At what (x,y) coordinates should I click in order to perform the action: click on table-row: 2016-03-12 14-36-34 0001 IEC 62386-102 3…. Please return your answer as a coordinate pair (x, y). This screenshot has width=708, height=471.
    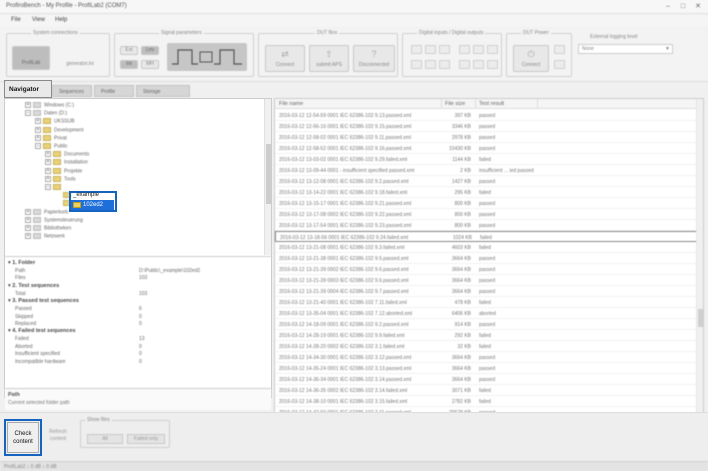
    Looking at the image, I should click on (489, 379).